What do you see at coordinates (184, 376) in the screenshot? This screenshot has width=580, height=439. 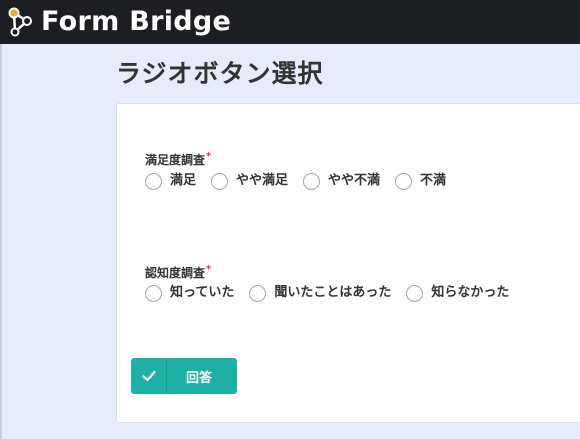 I see `submit-button: 回答` at bounding box center [184, 376].